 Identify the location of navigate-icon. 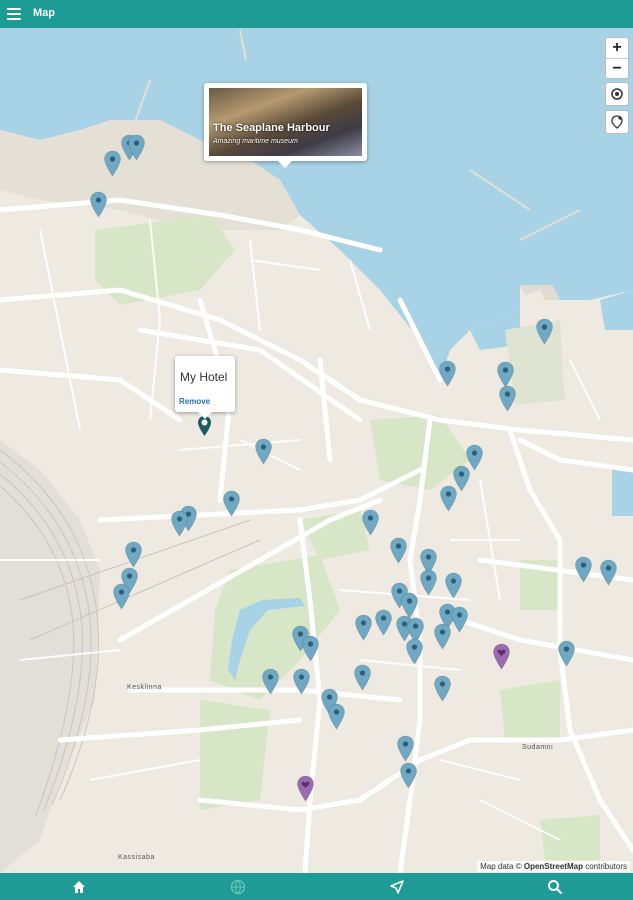
(397, 887).